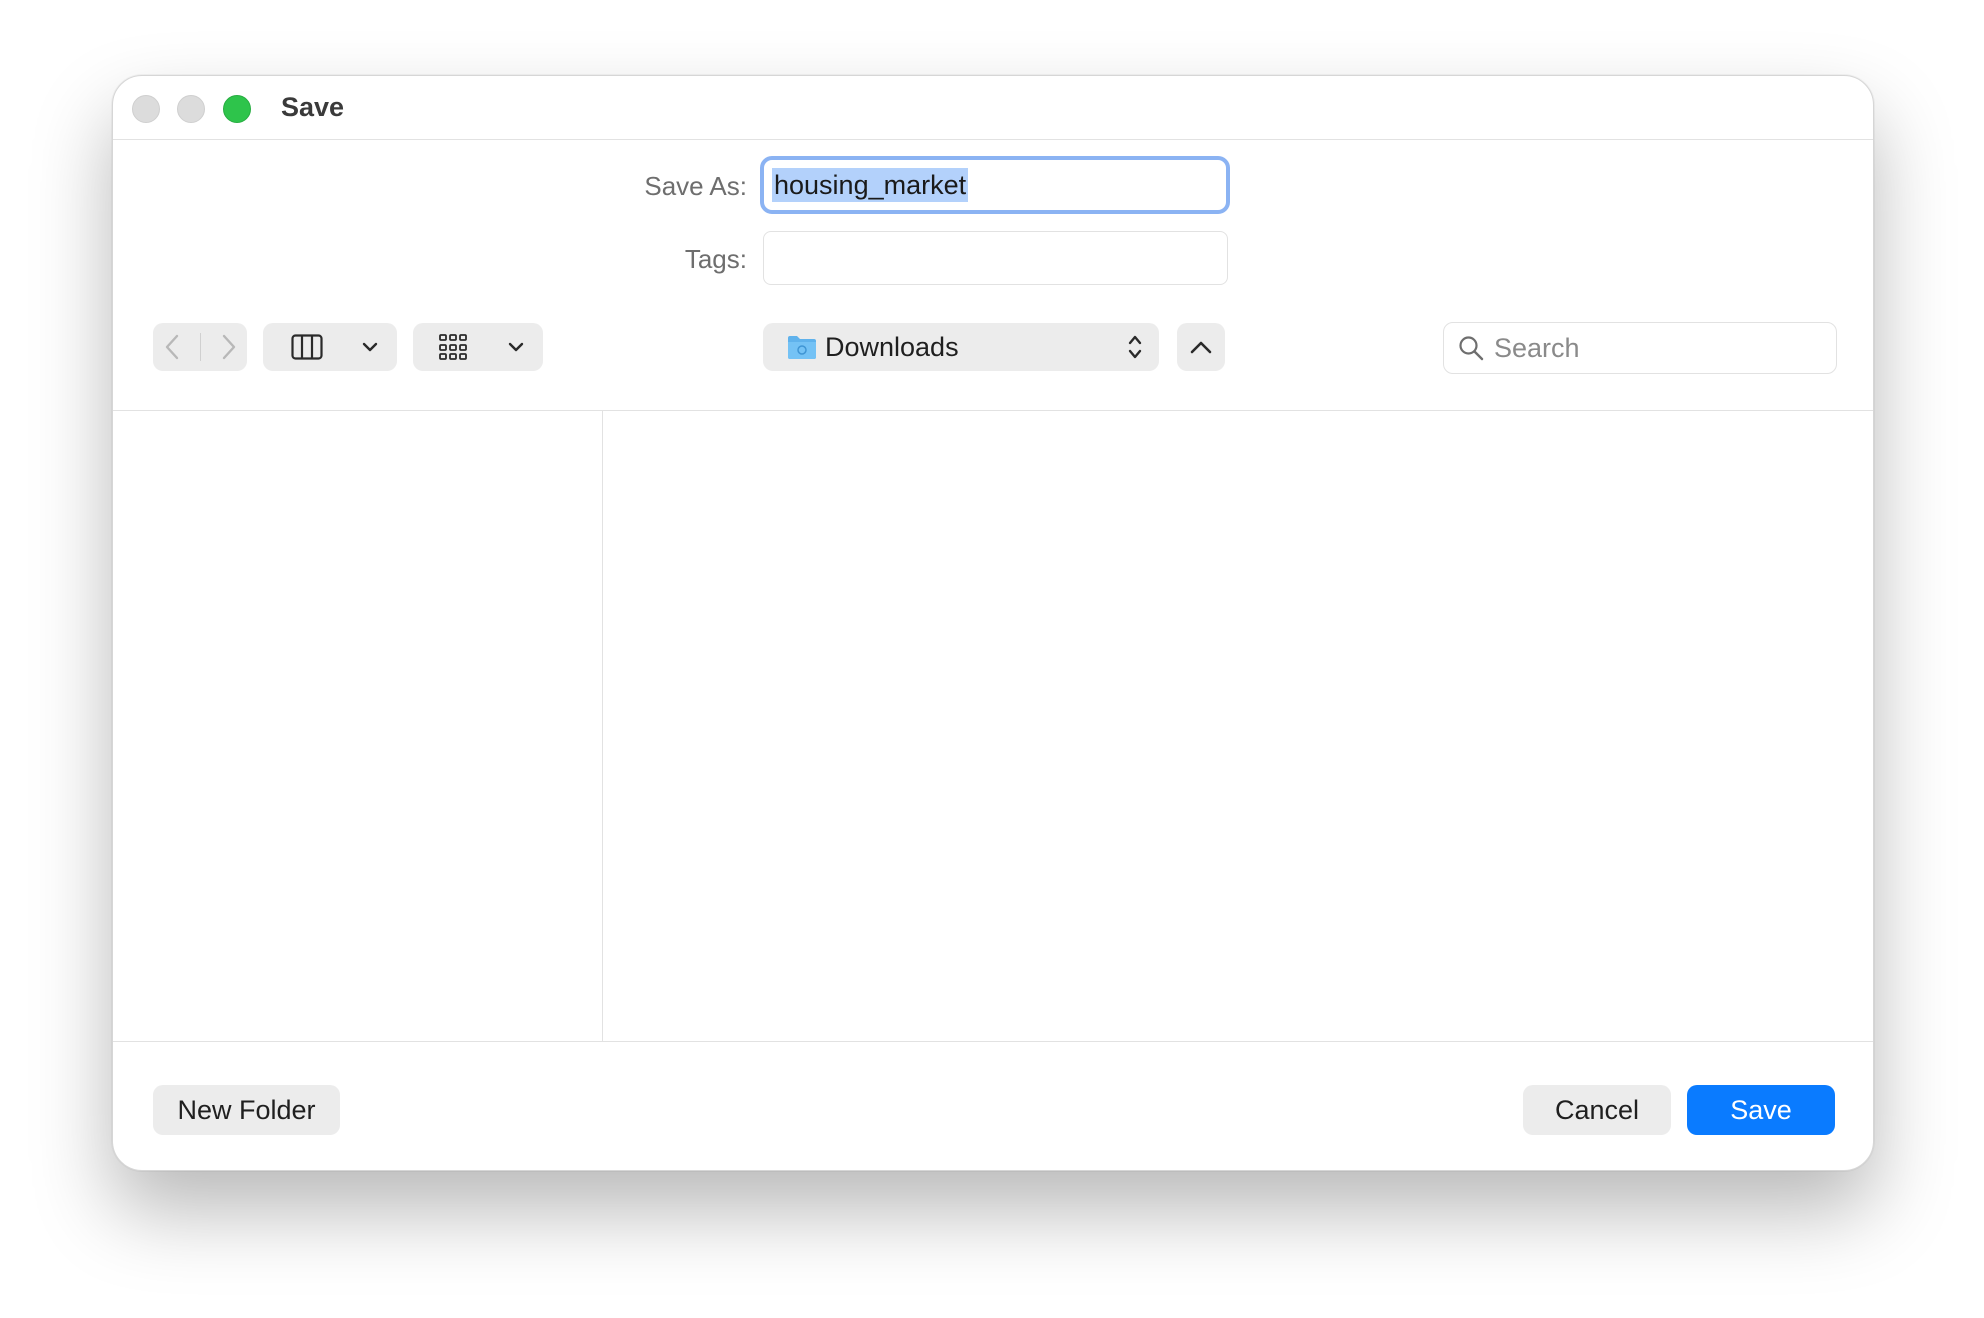 The image size is (1984, 1318). I want to click on location-label: Downloads, so click(892, 346).